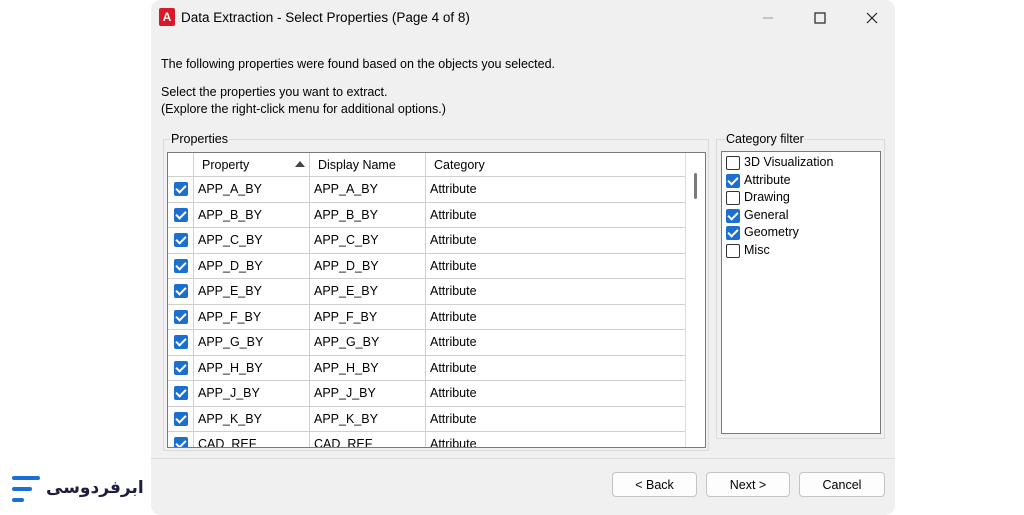 The height and width of the screenshot is (515, 1024). I want to click on category-filter-item-label: Attribute, so click(767, 179).